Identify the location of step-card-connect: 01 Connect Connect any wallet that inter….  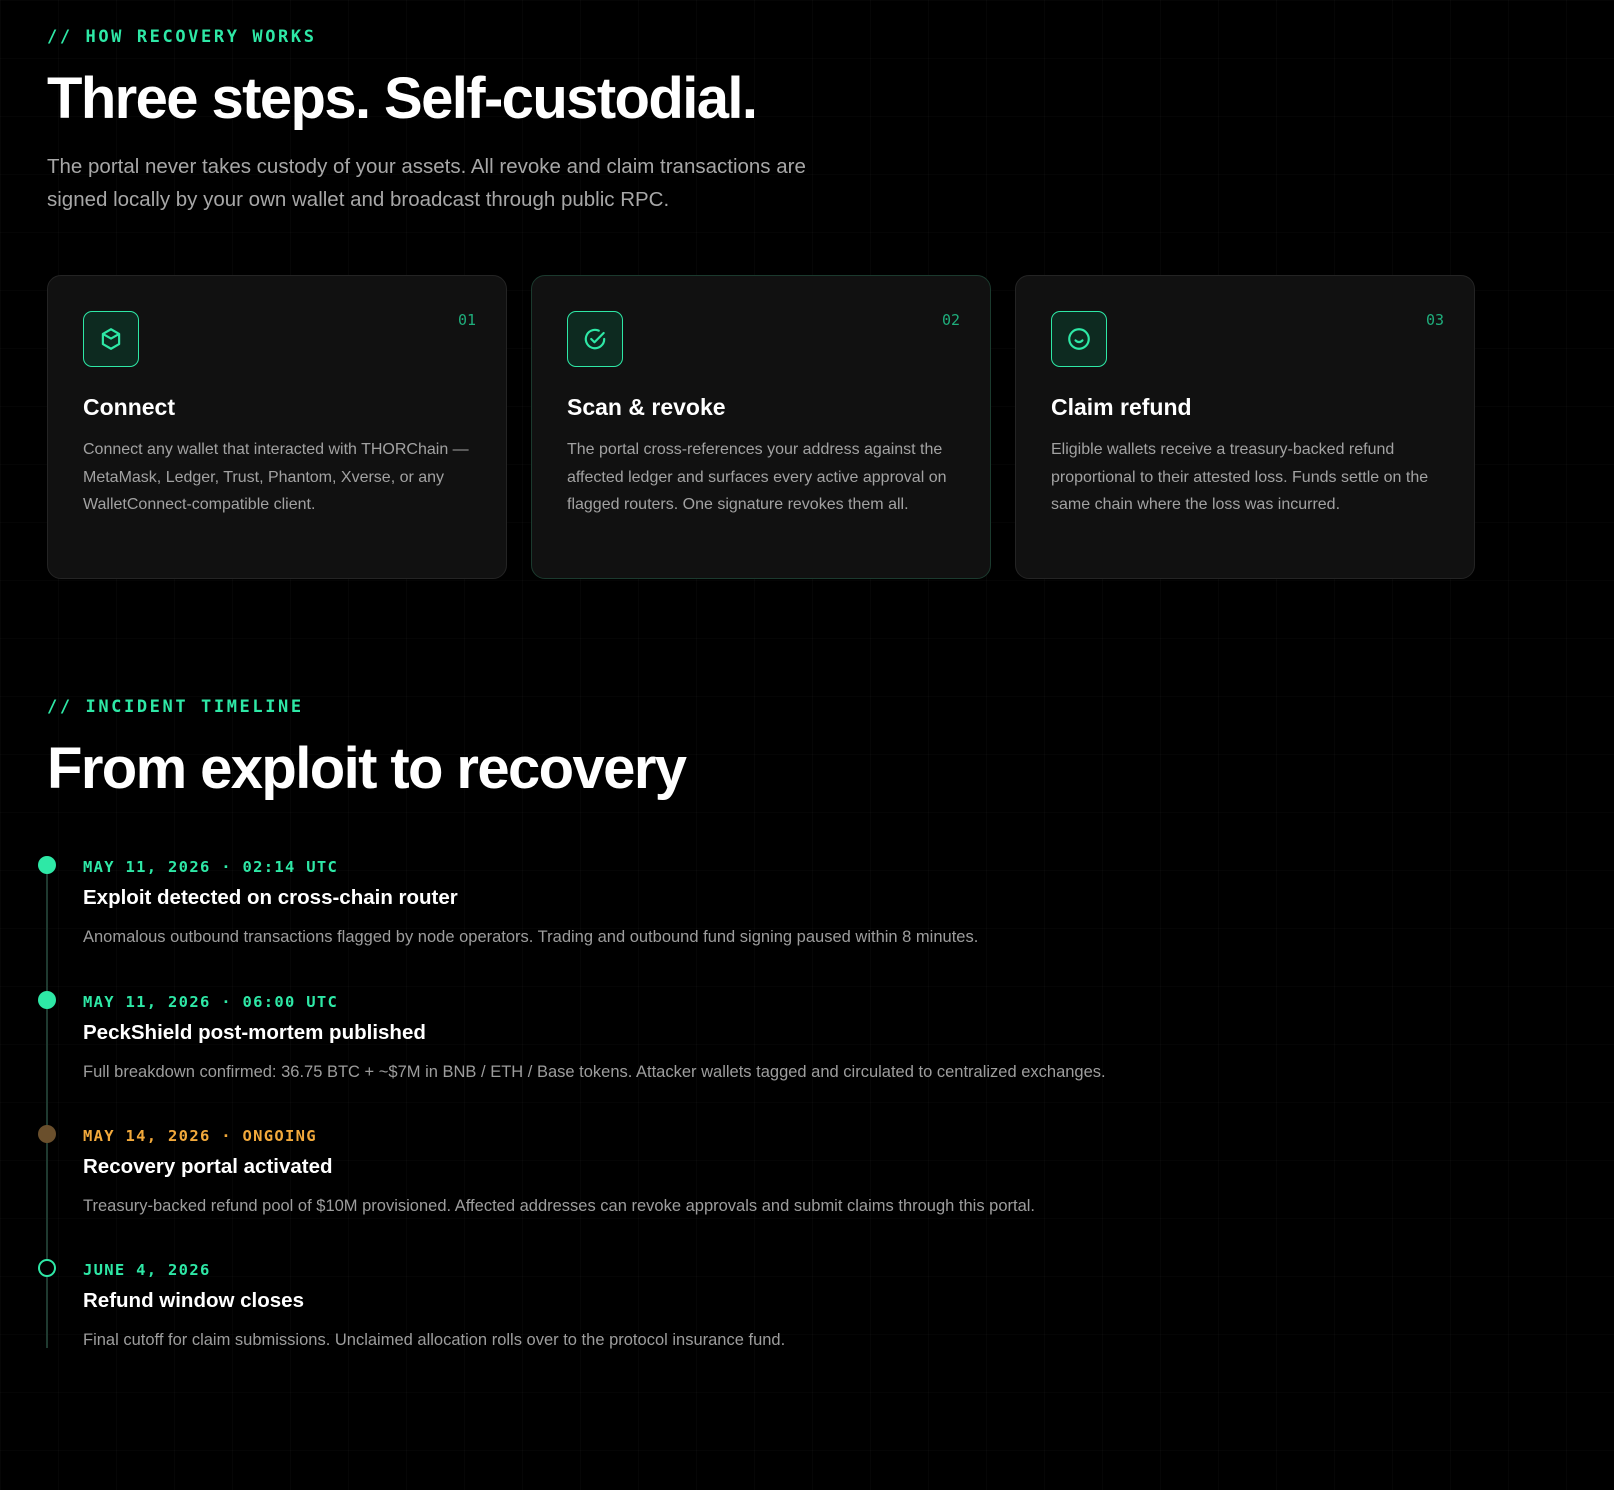
(277, 427).